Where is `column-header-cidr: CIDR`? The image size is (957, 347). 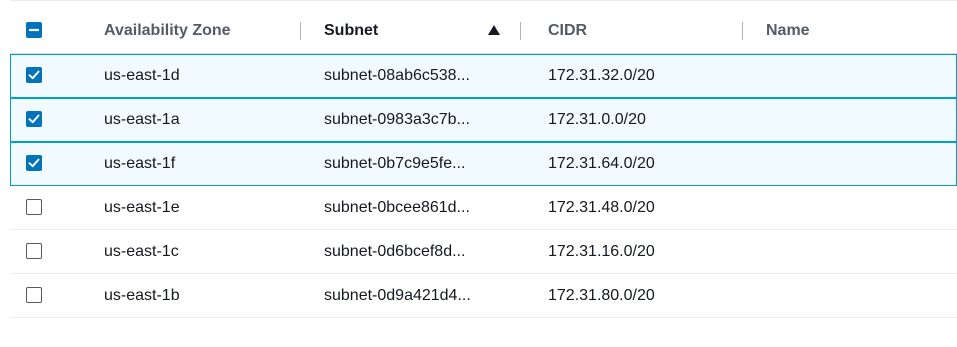
column-header-cidr: CIDR is located at coordinates (567, 30).